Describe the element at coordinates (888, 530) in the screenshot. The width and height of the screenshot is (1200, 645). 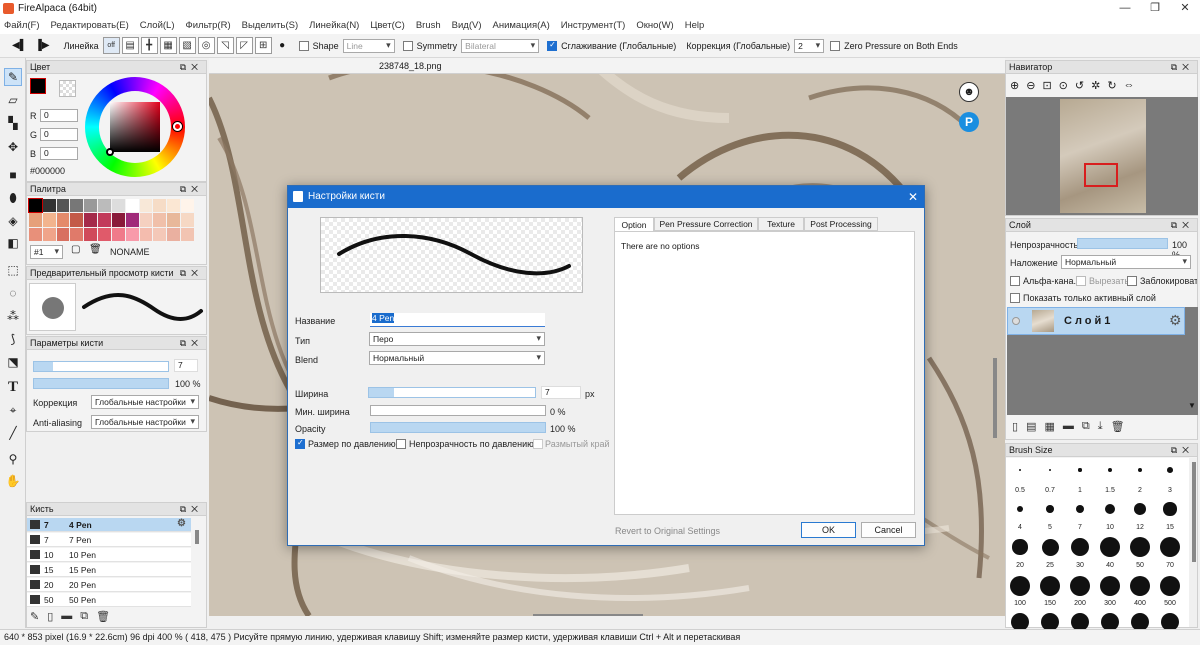
I see `cancel-button: Cancel` at that location.